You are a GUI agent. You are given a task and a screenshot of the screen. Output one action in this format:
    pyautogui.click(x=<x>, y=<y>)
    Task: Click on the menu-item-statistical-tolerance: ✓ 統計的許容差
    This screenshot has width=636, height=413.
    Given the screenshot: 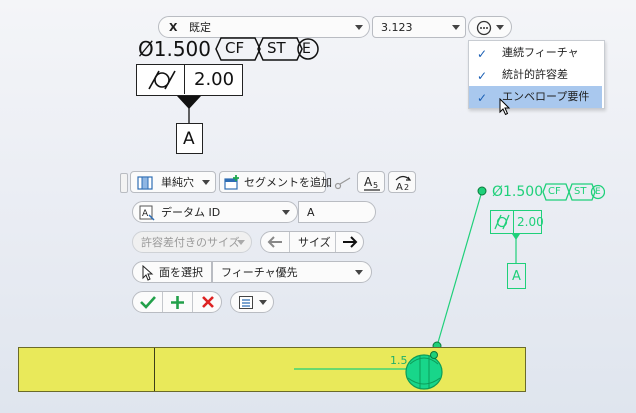 What is the action you would take?
    pyautogui.click(x=535, y=75)
    